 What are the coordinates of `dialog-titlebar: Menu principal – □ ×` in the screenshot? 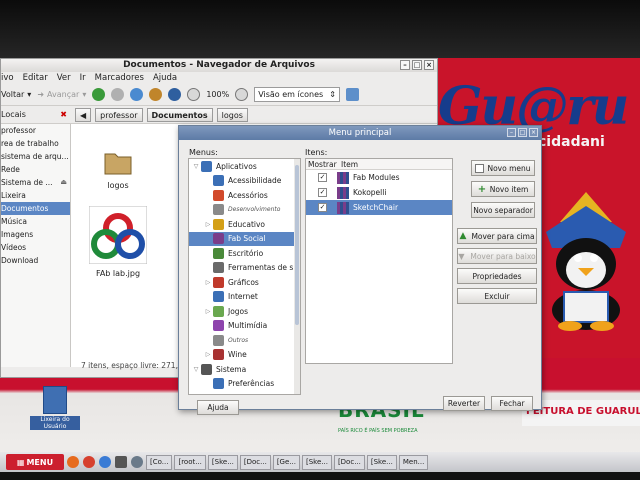 It's located at (360, 133).